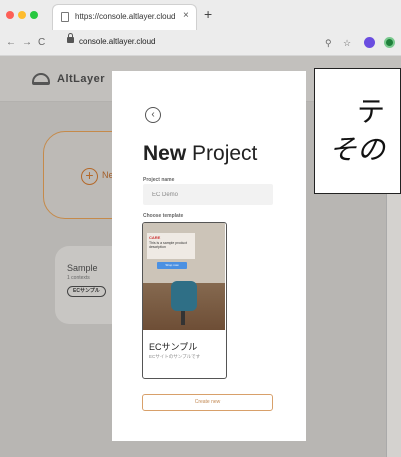  What do you see at coordinates (82, 268) in the screenshot?
I see `project-title: Sample` at bounding box center [82, 268].